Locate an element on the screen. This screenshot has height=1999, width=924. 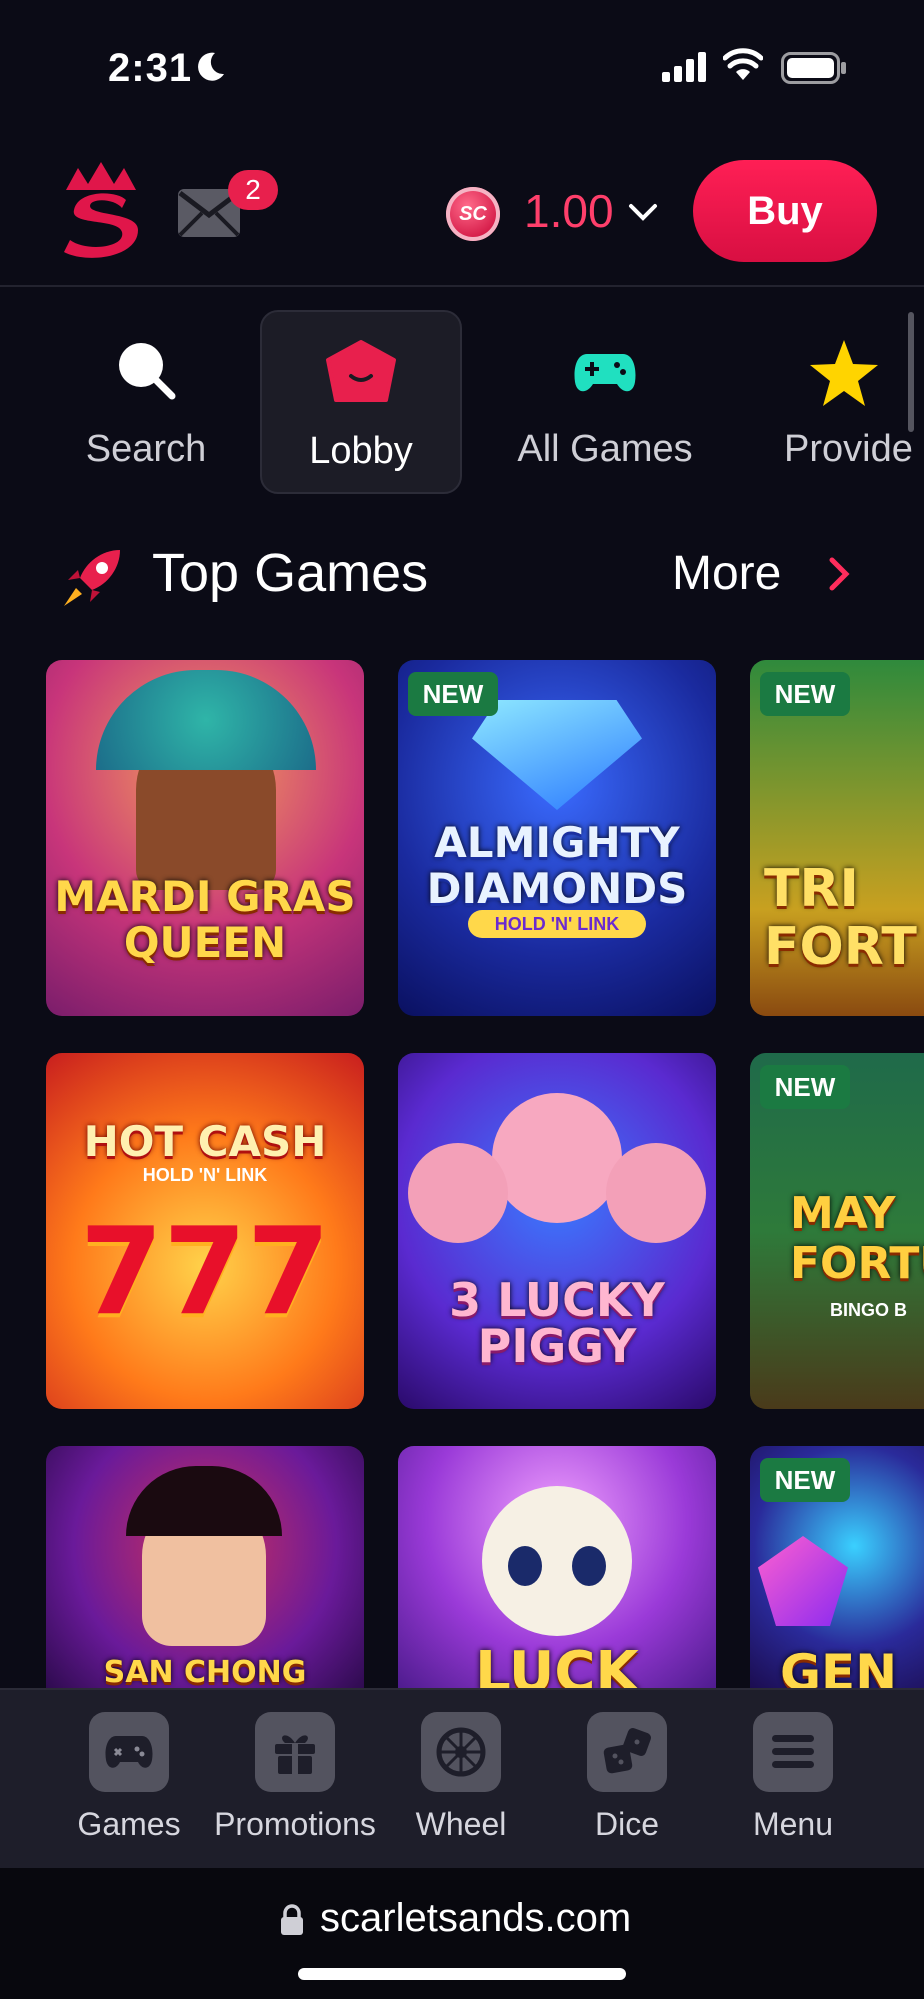
nav-label: Games is located at coordinates (129, 1824).